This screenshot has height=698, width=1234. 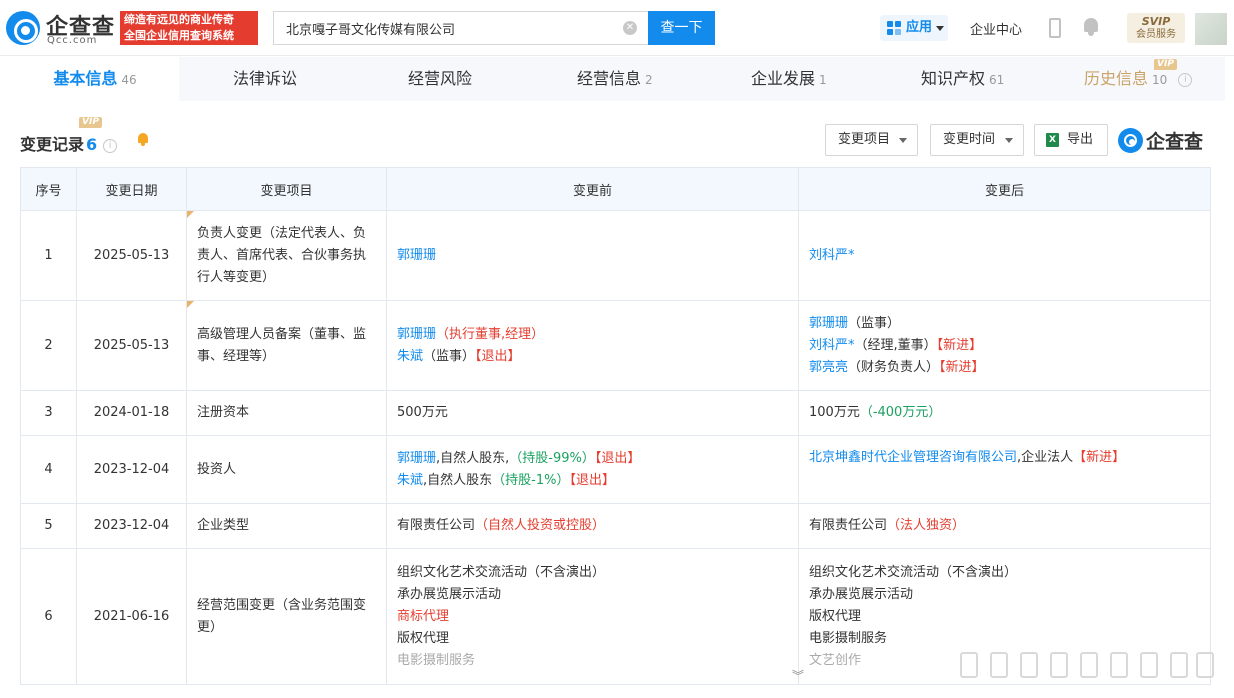 I want to click on cell-index: 6, so click(x=48, y=616).